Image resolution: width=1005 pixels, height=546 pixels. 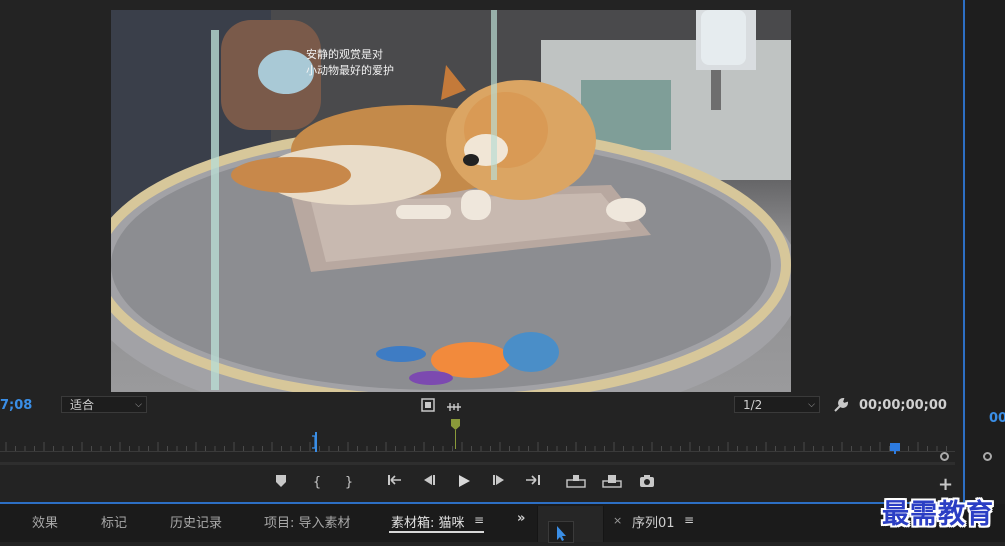 I want to click on tab-sequence: 序列01, so click(x=653, y=521).